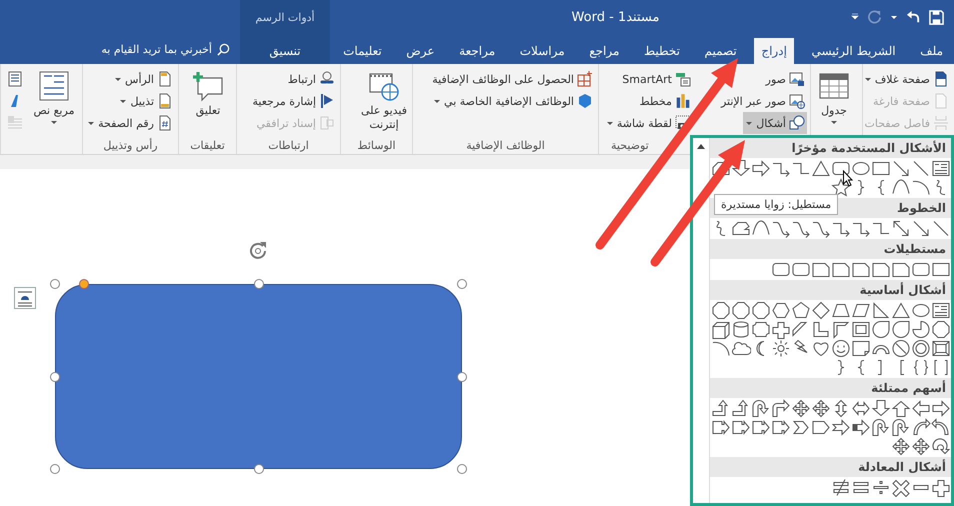 The height and width of the screenshot is (506, 954). Describe the element at coordinates (656, 79) in the screenshot. I see `ribbon-button: SmartArt` at that location.